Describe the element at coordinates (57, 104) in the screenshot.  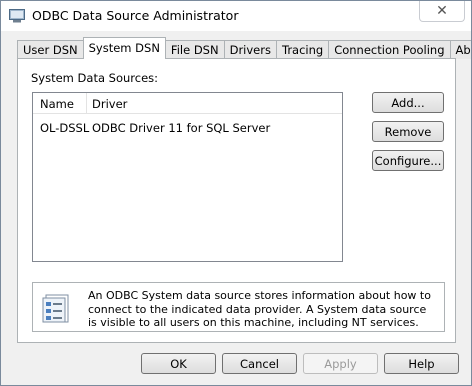
I see `column-header-name: Name` at that location.